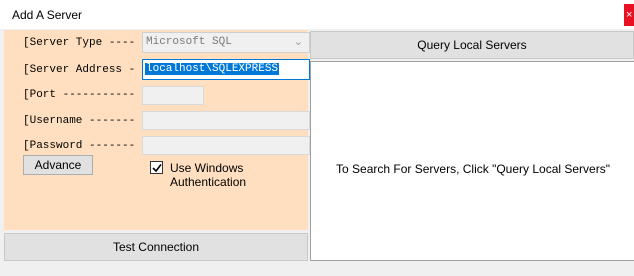  I want to click on query-local-servers-button: Query Local Servers, so click(472, 45).